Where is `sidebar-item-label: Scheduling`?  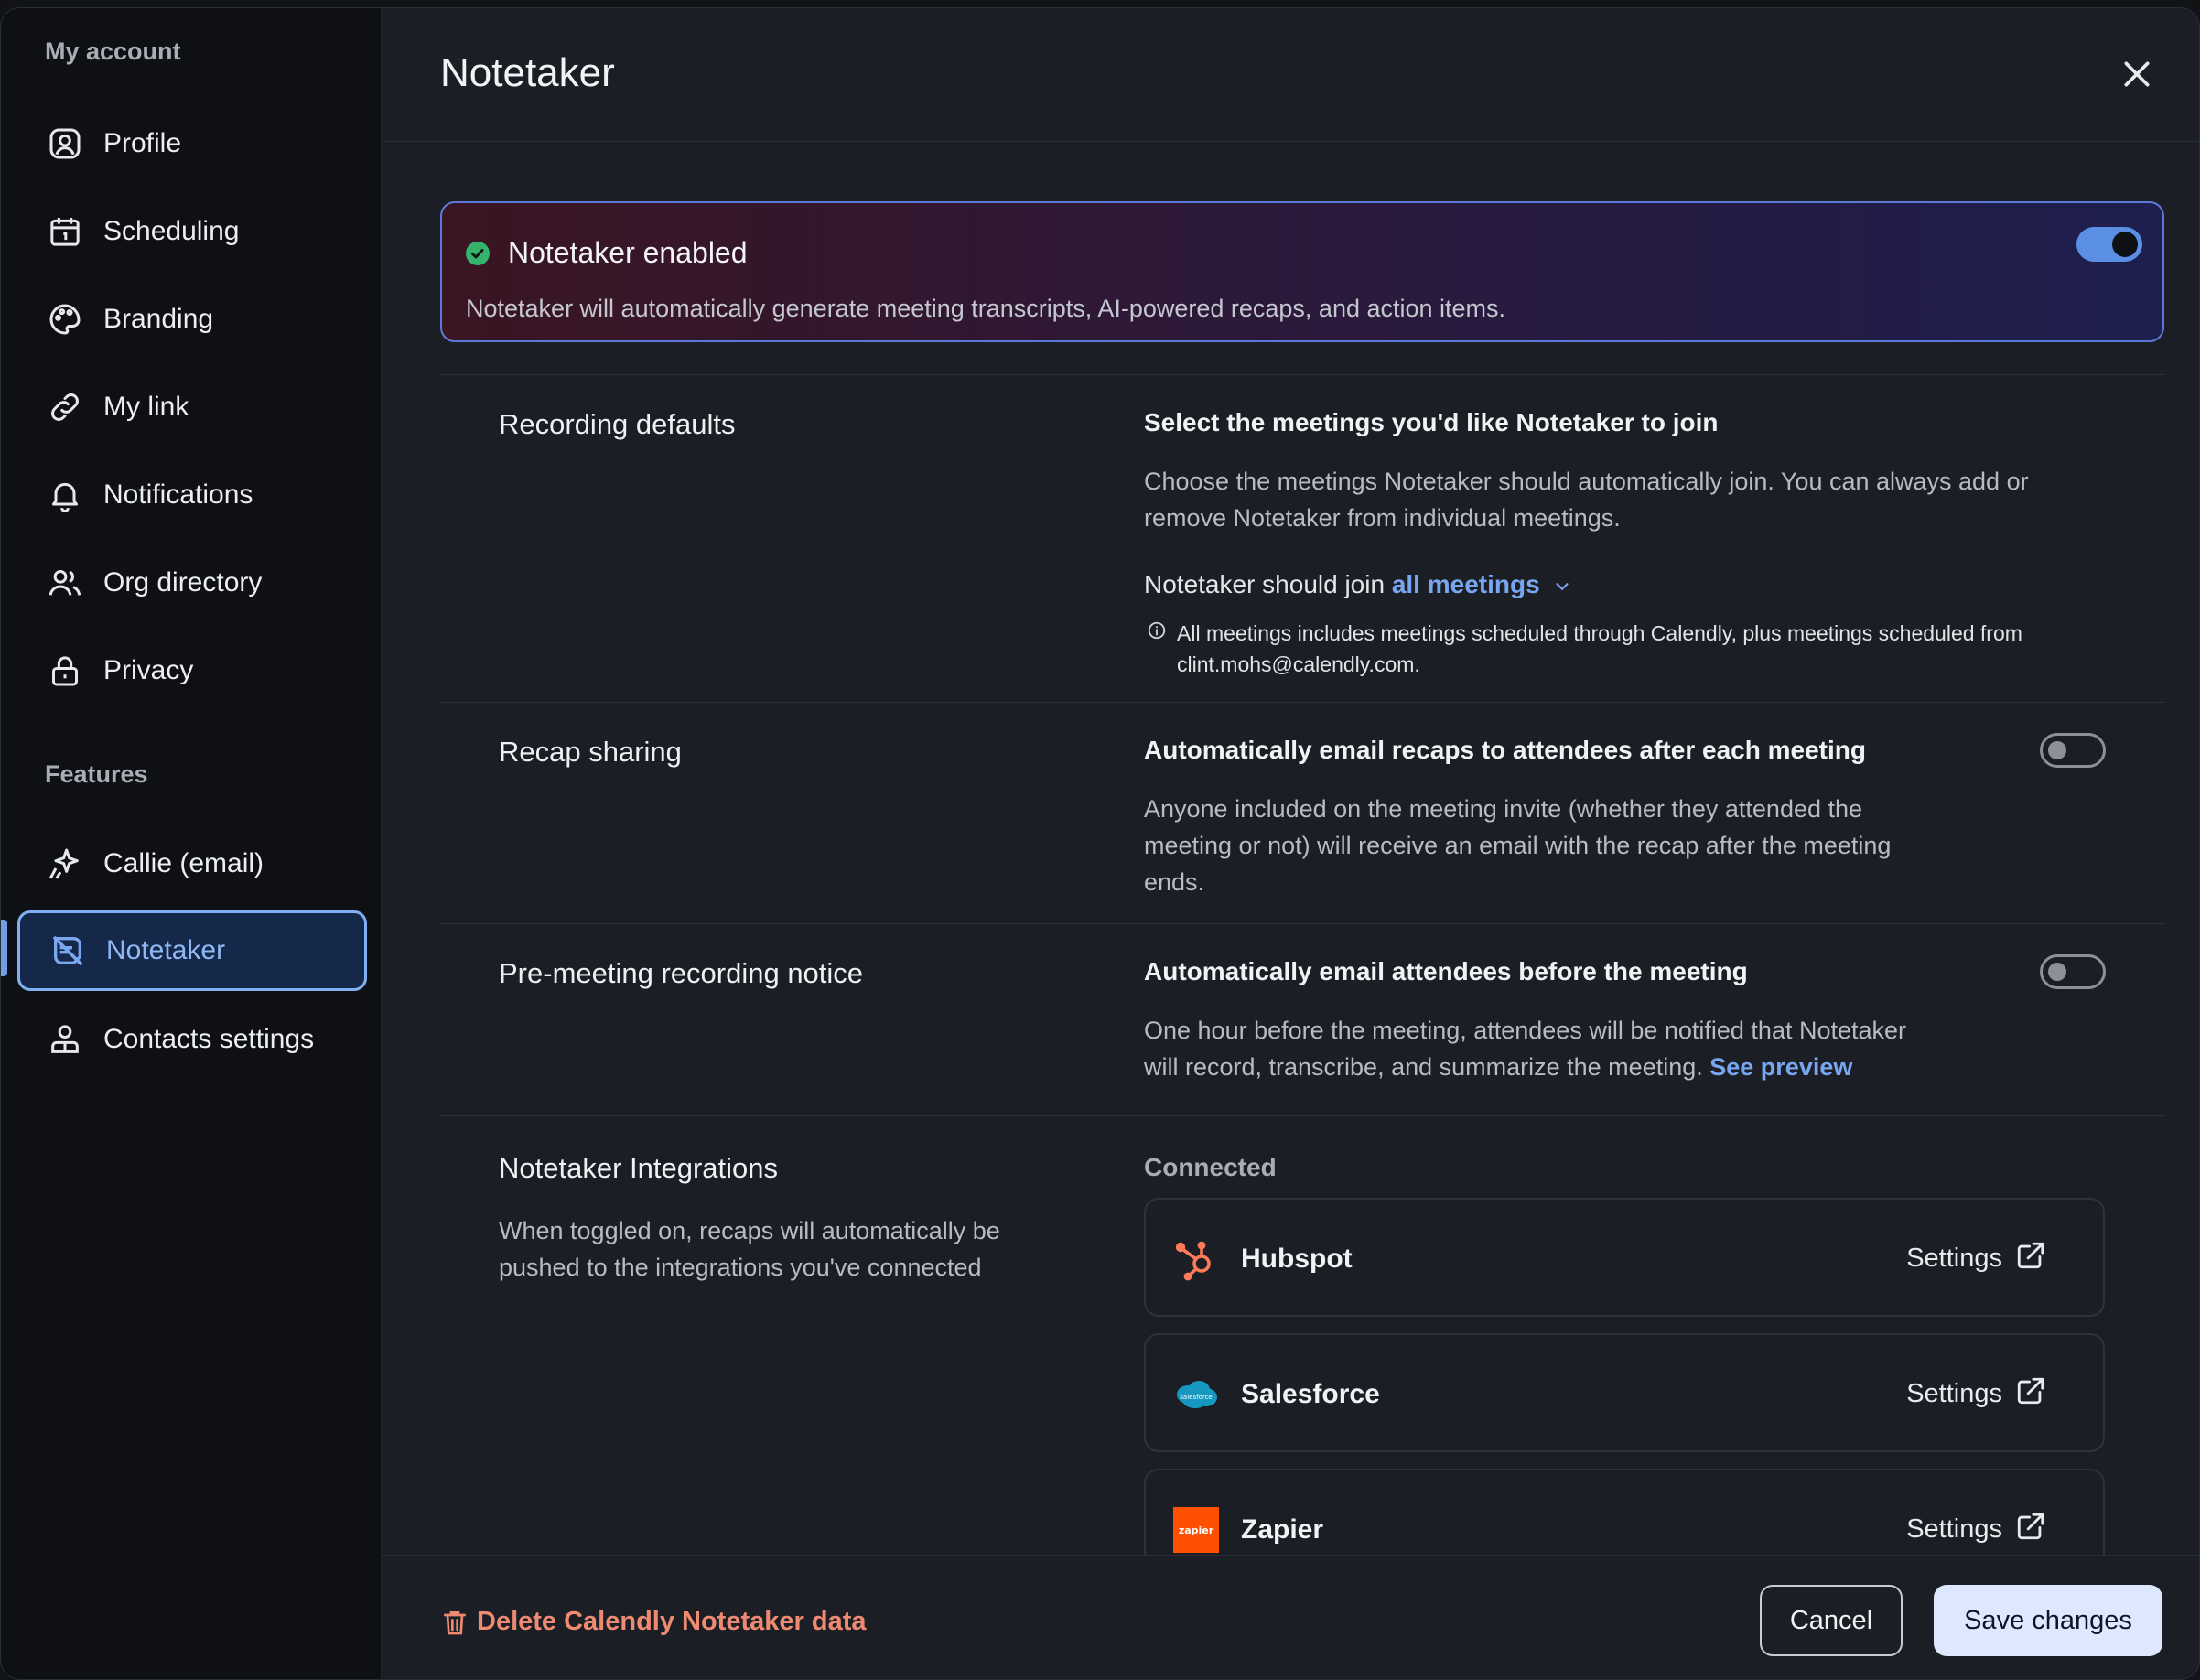
sidebar-item-label: Scheduling is located at coordinates (171, 231).